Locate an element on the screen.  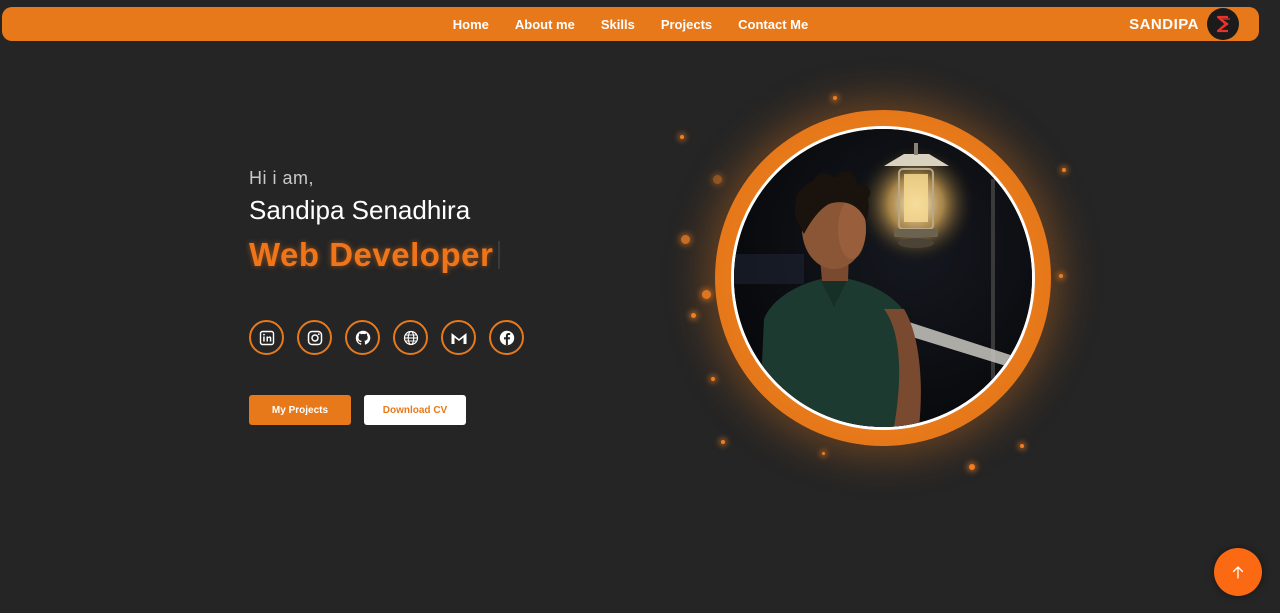
facebook-link is located at coordinates (506, 337).